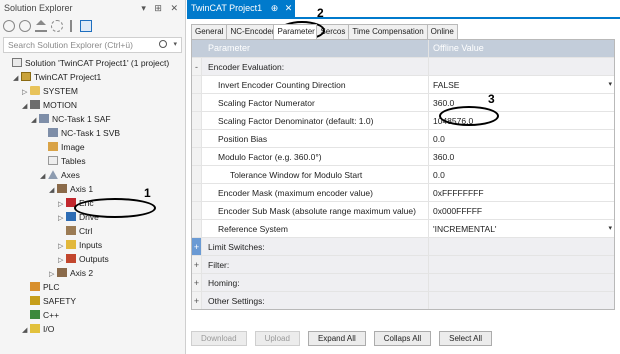 Image resolution: width=620 pixels, height=354 pixels. Describe the element at coordinates (521, 192) in the screenshot. I see `parameter-value: 0xFFFFFFFF` at that location.